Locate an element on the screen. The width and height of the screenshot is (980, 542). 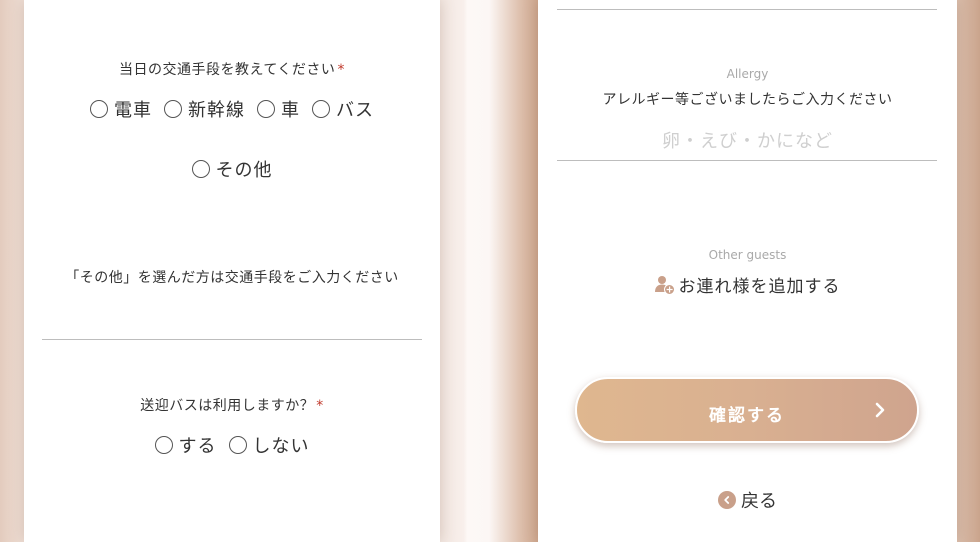
shuttle-bus-options: する しない is located at coordinates (232, 445).